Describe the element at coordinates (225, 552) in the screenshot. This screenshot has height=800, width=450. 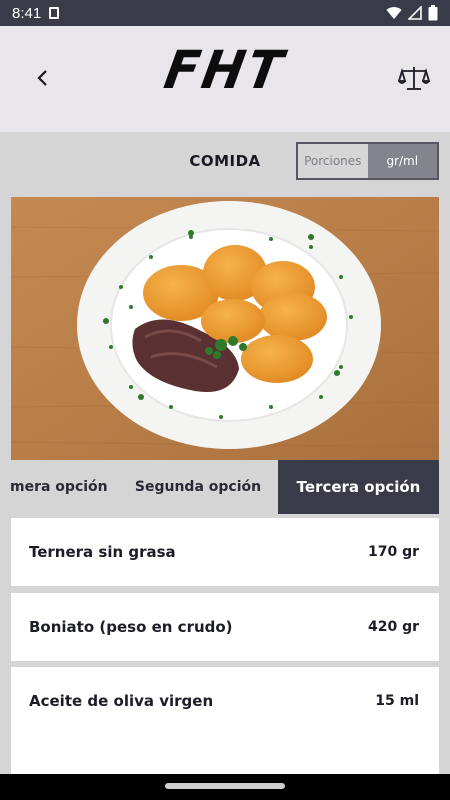
I see `ingredient-row: Ternera sin grasa 170 gr` at that location.